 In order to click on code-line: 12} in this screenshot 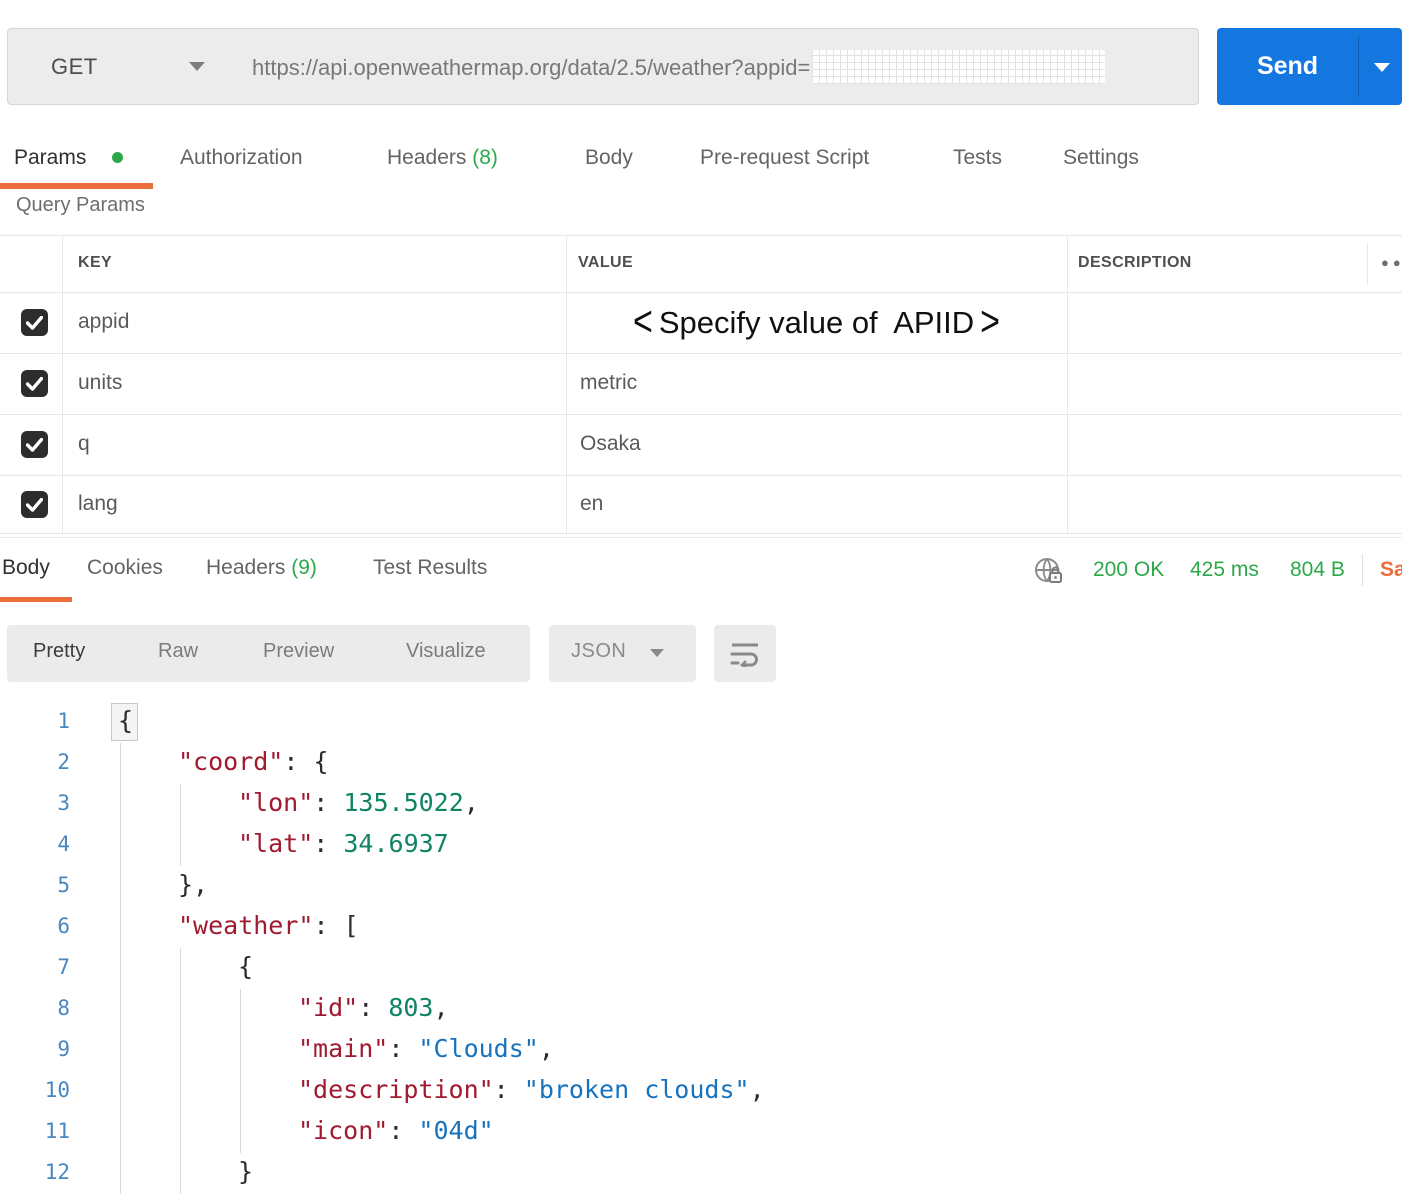, I will do `click(701, 1173)`.